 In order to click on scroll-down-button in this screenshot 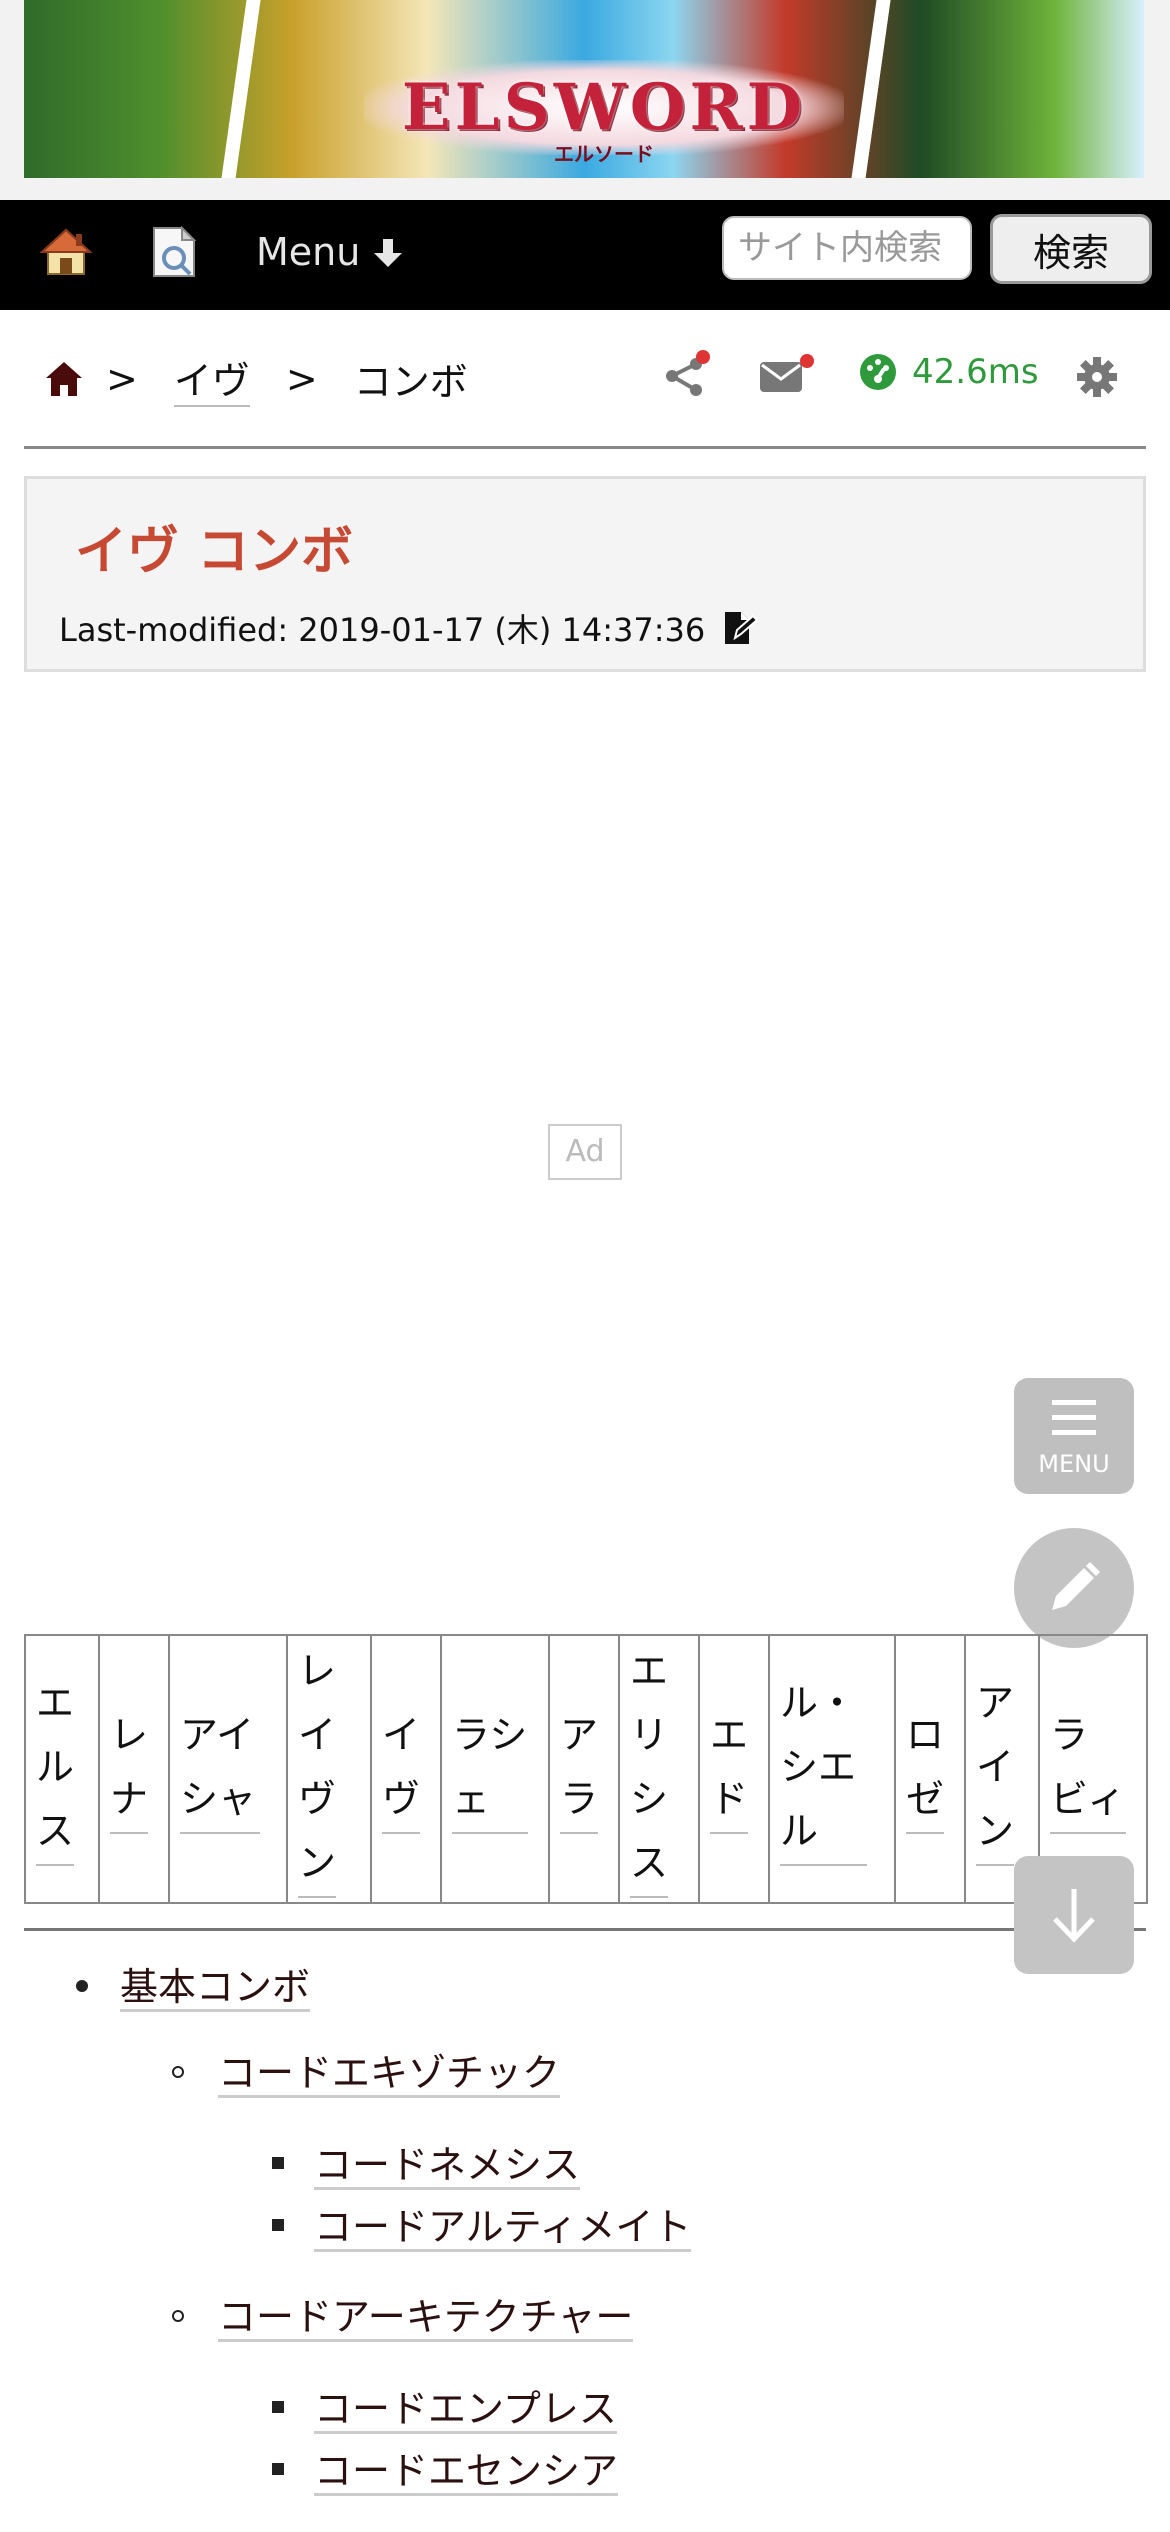, I will do `click(1074, 1915)`.